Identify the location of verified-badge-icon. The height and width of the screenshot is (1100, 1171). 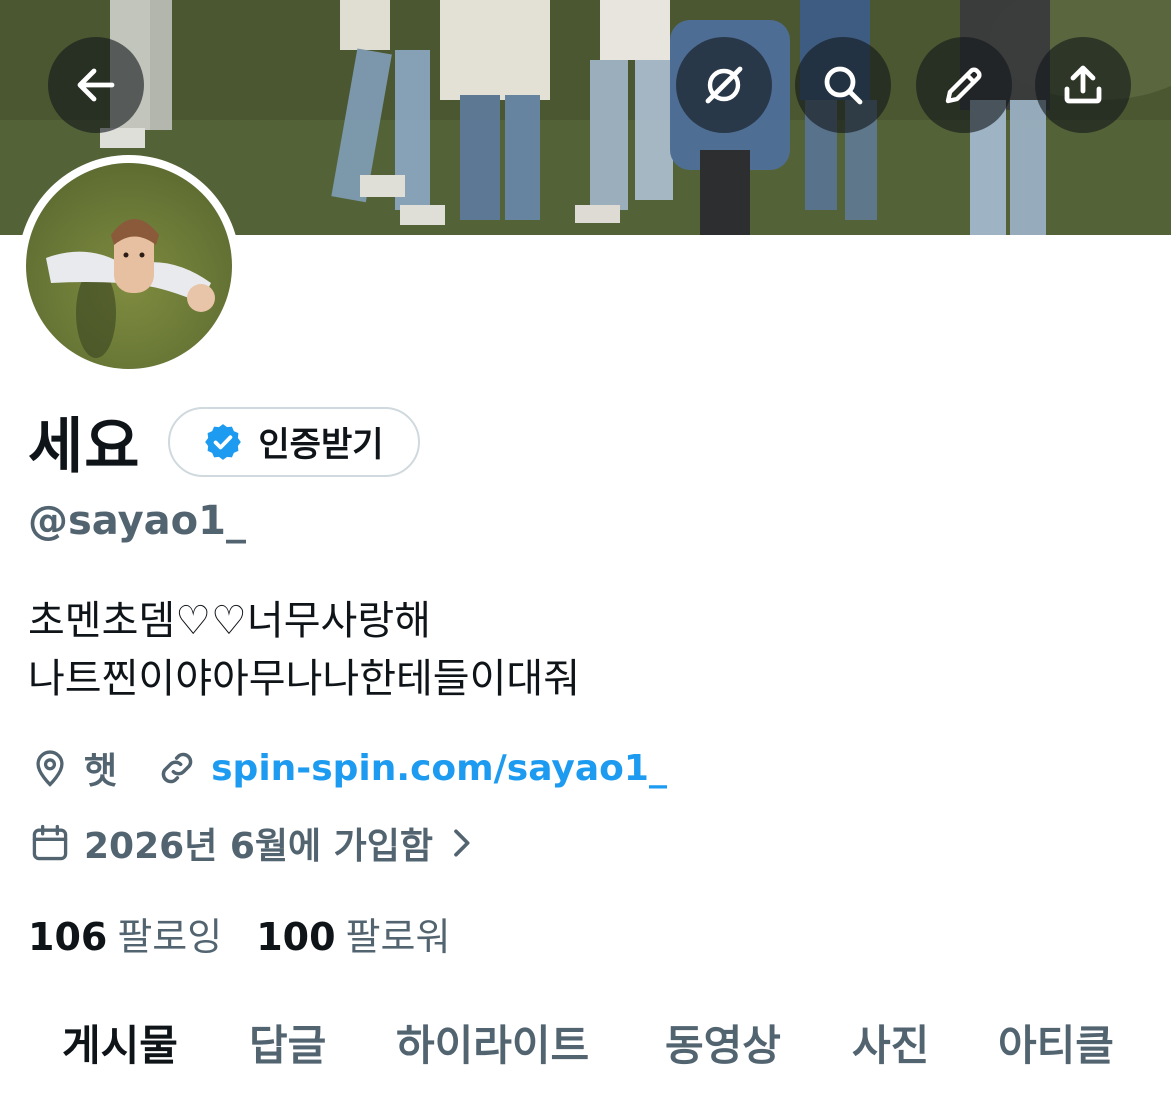
(223, 441).